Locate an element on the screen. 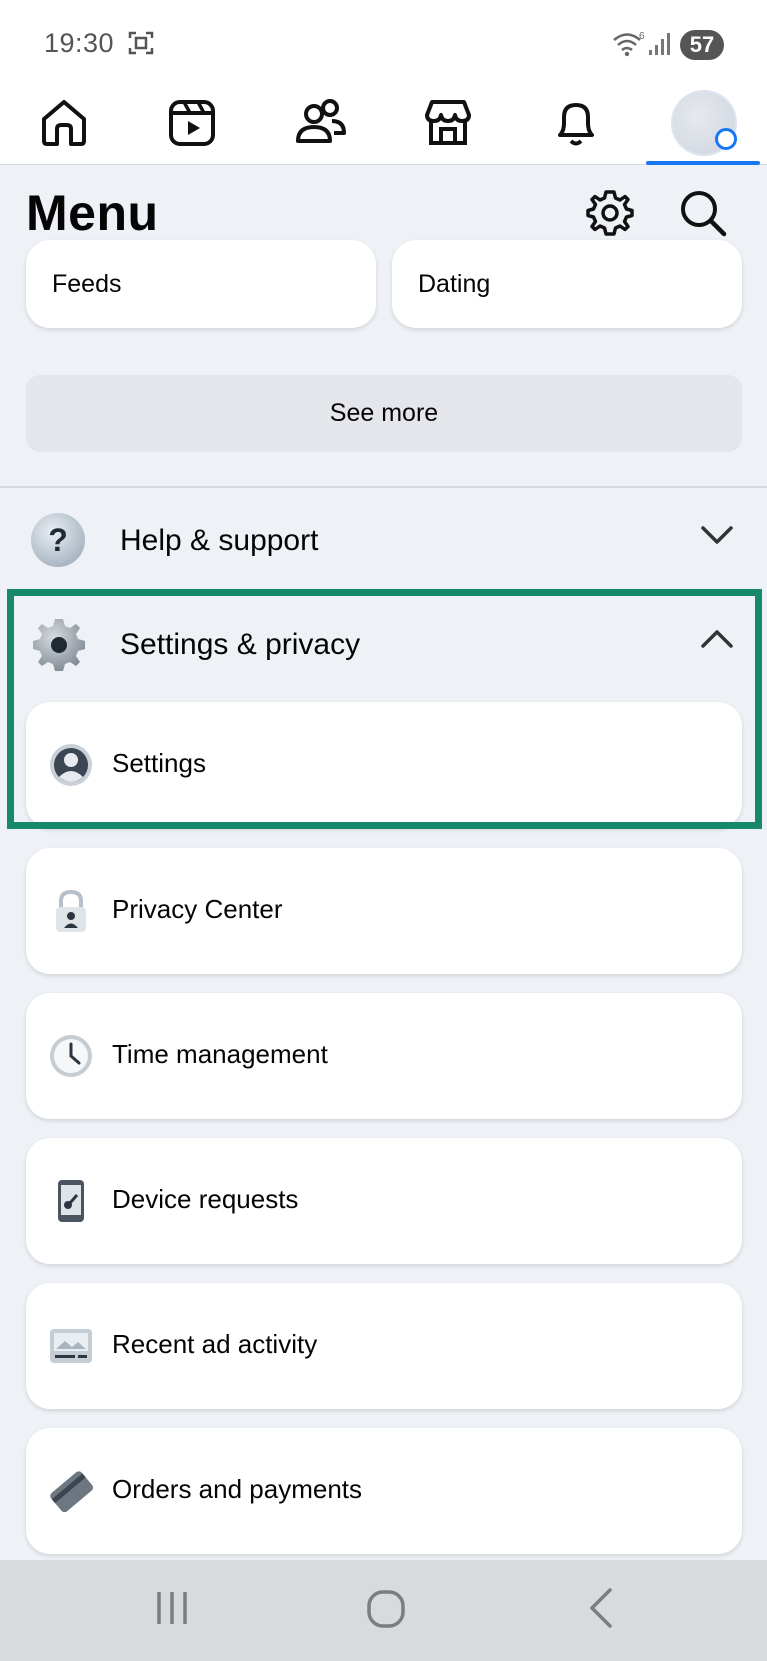  shortcut-feeds: Feeds is located at coordinates (201, 284).